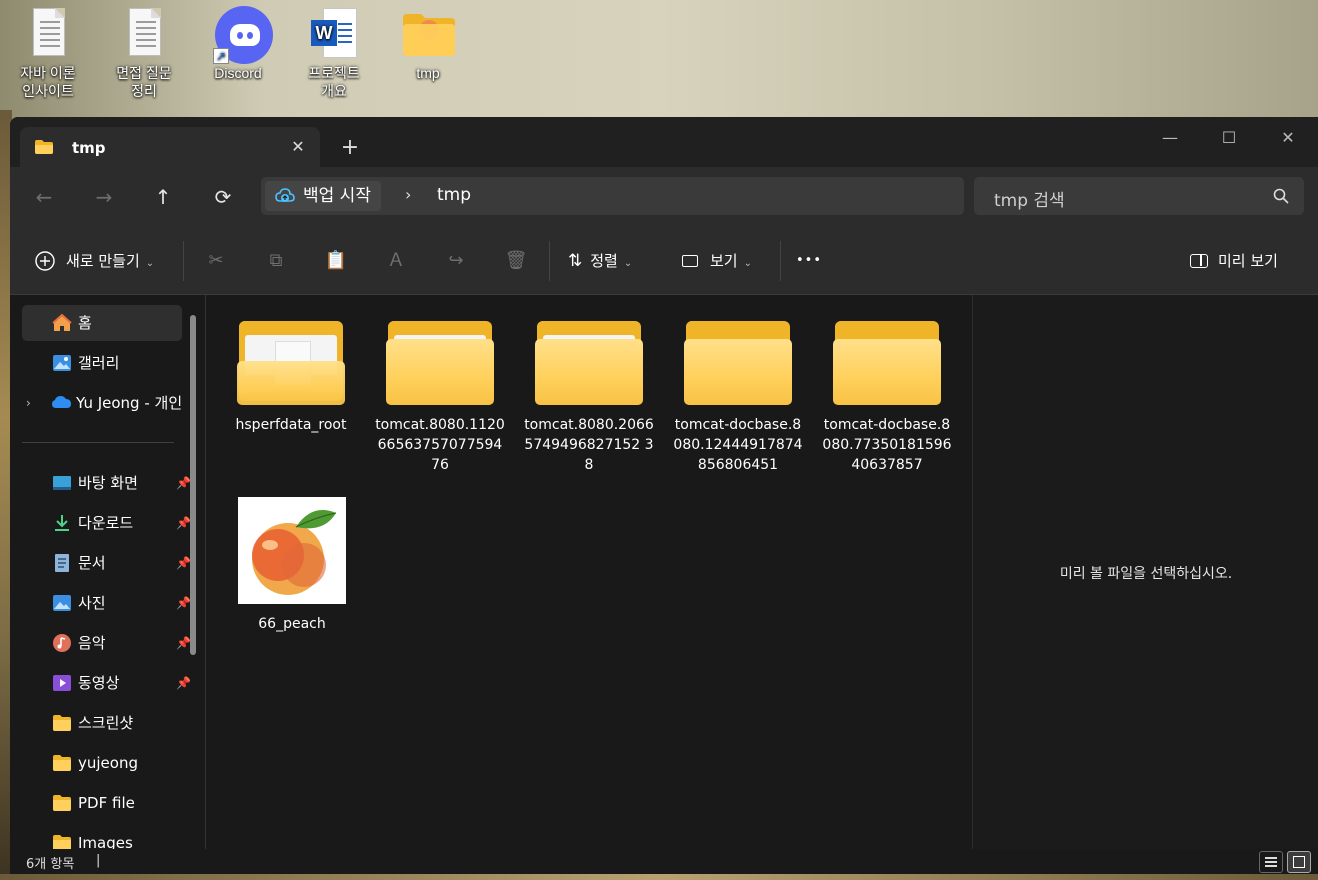 The height and width of the screenshot is (880, 1318). What do you see at coordinates (1229, 138) in the screenshot?
I see `maximize-button: ☐` at bounding box center [1229, 138].